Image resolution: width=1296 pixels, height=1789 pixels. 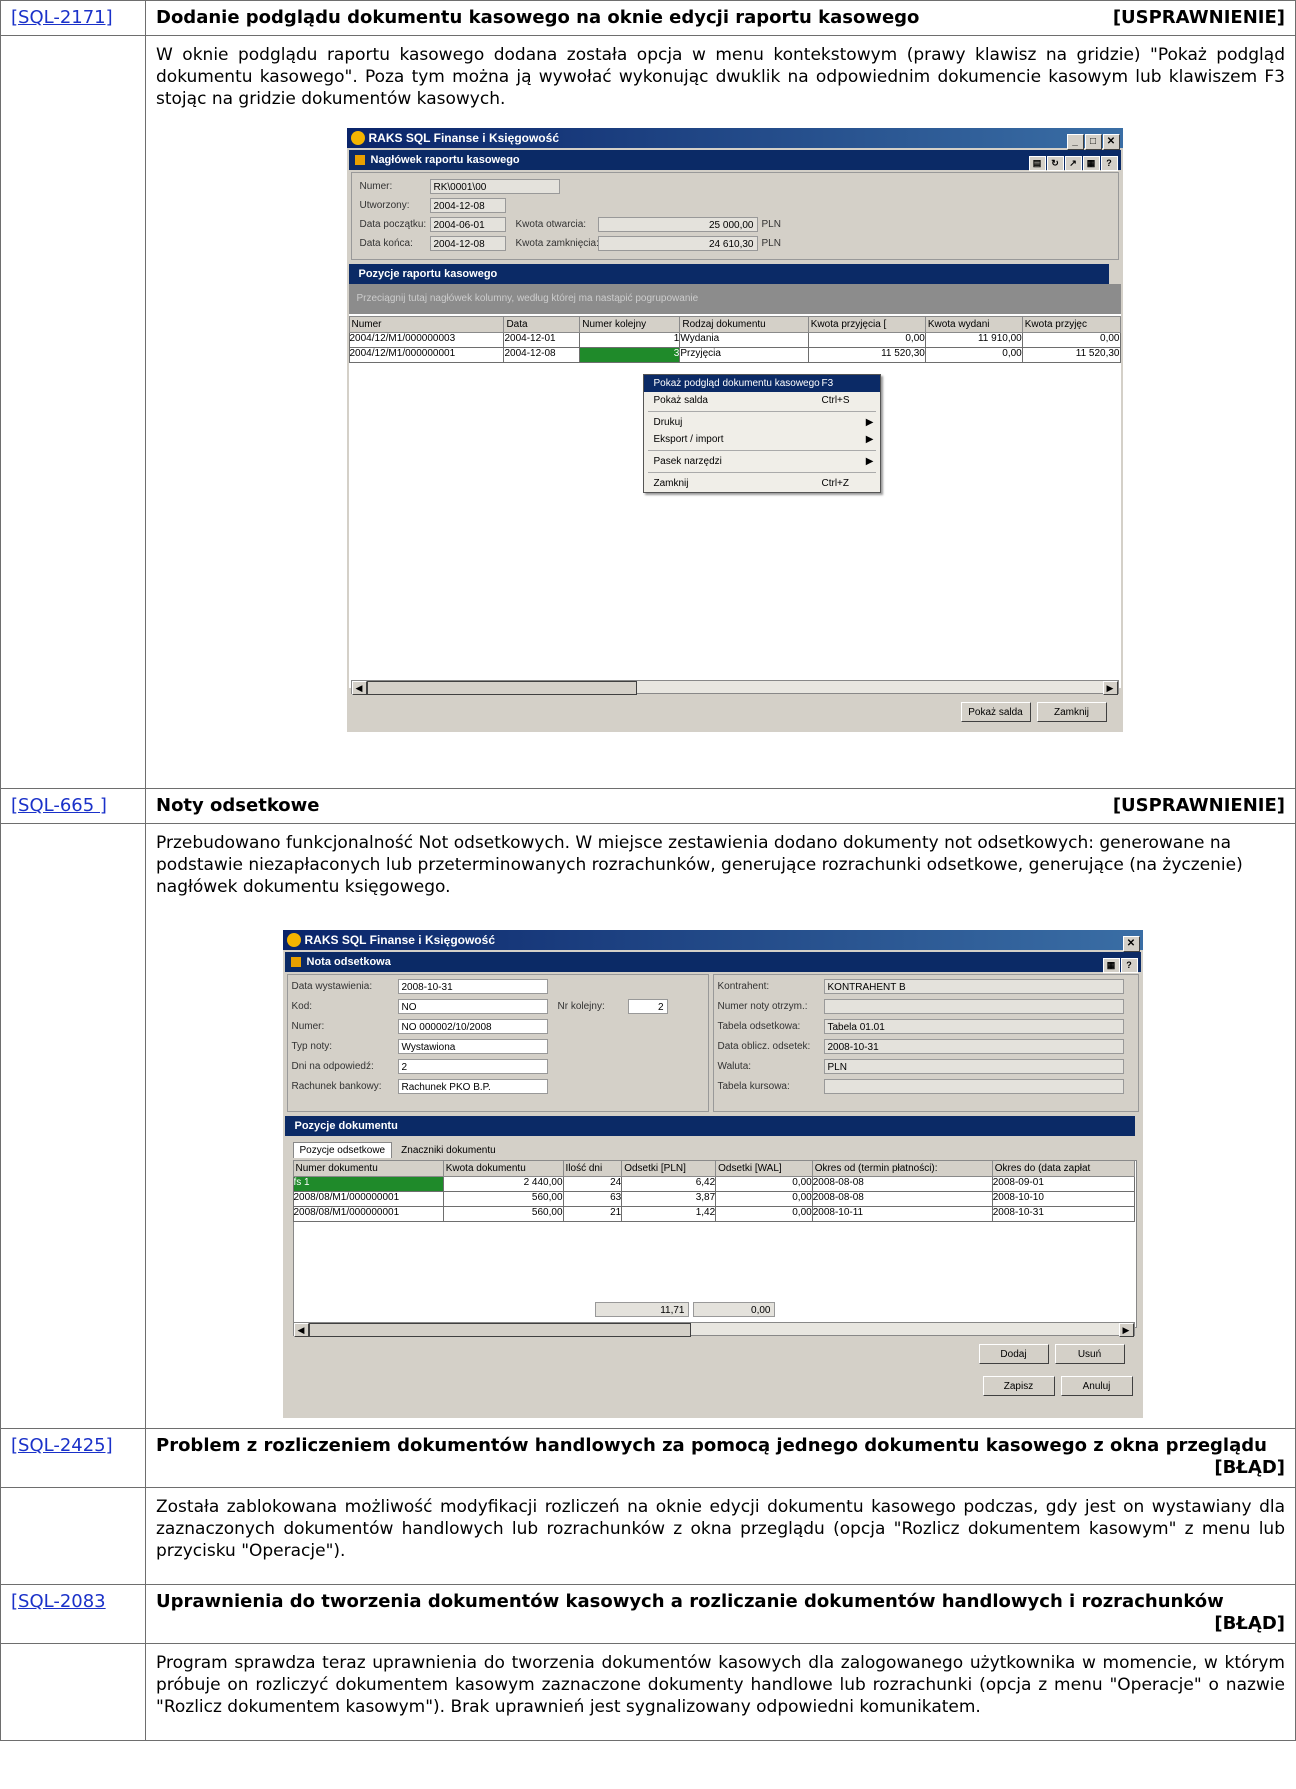 I want to click on table-cell: 2008/08/M1/000000001, so click(x=368, y=1199).